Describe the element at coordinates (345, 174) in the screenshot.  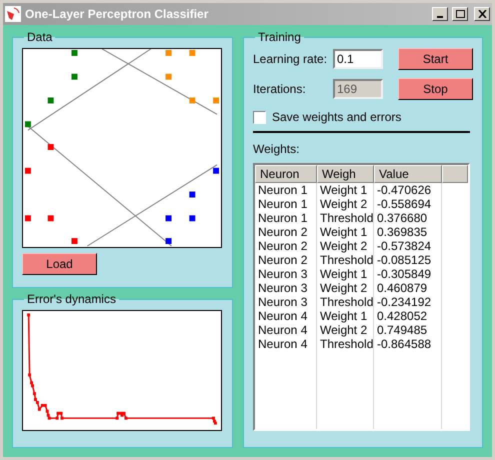
I see `column-header: Weigh` at that location.